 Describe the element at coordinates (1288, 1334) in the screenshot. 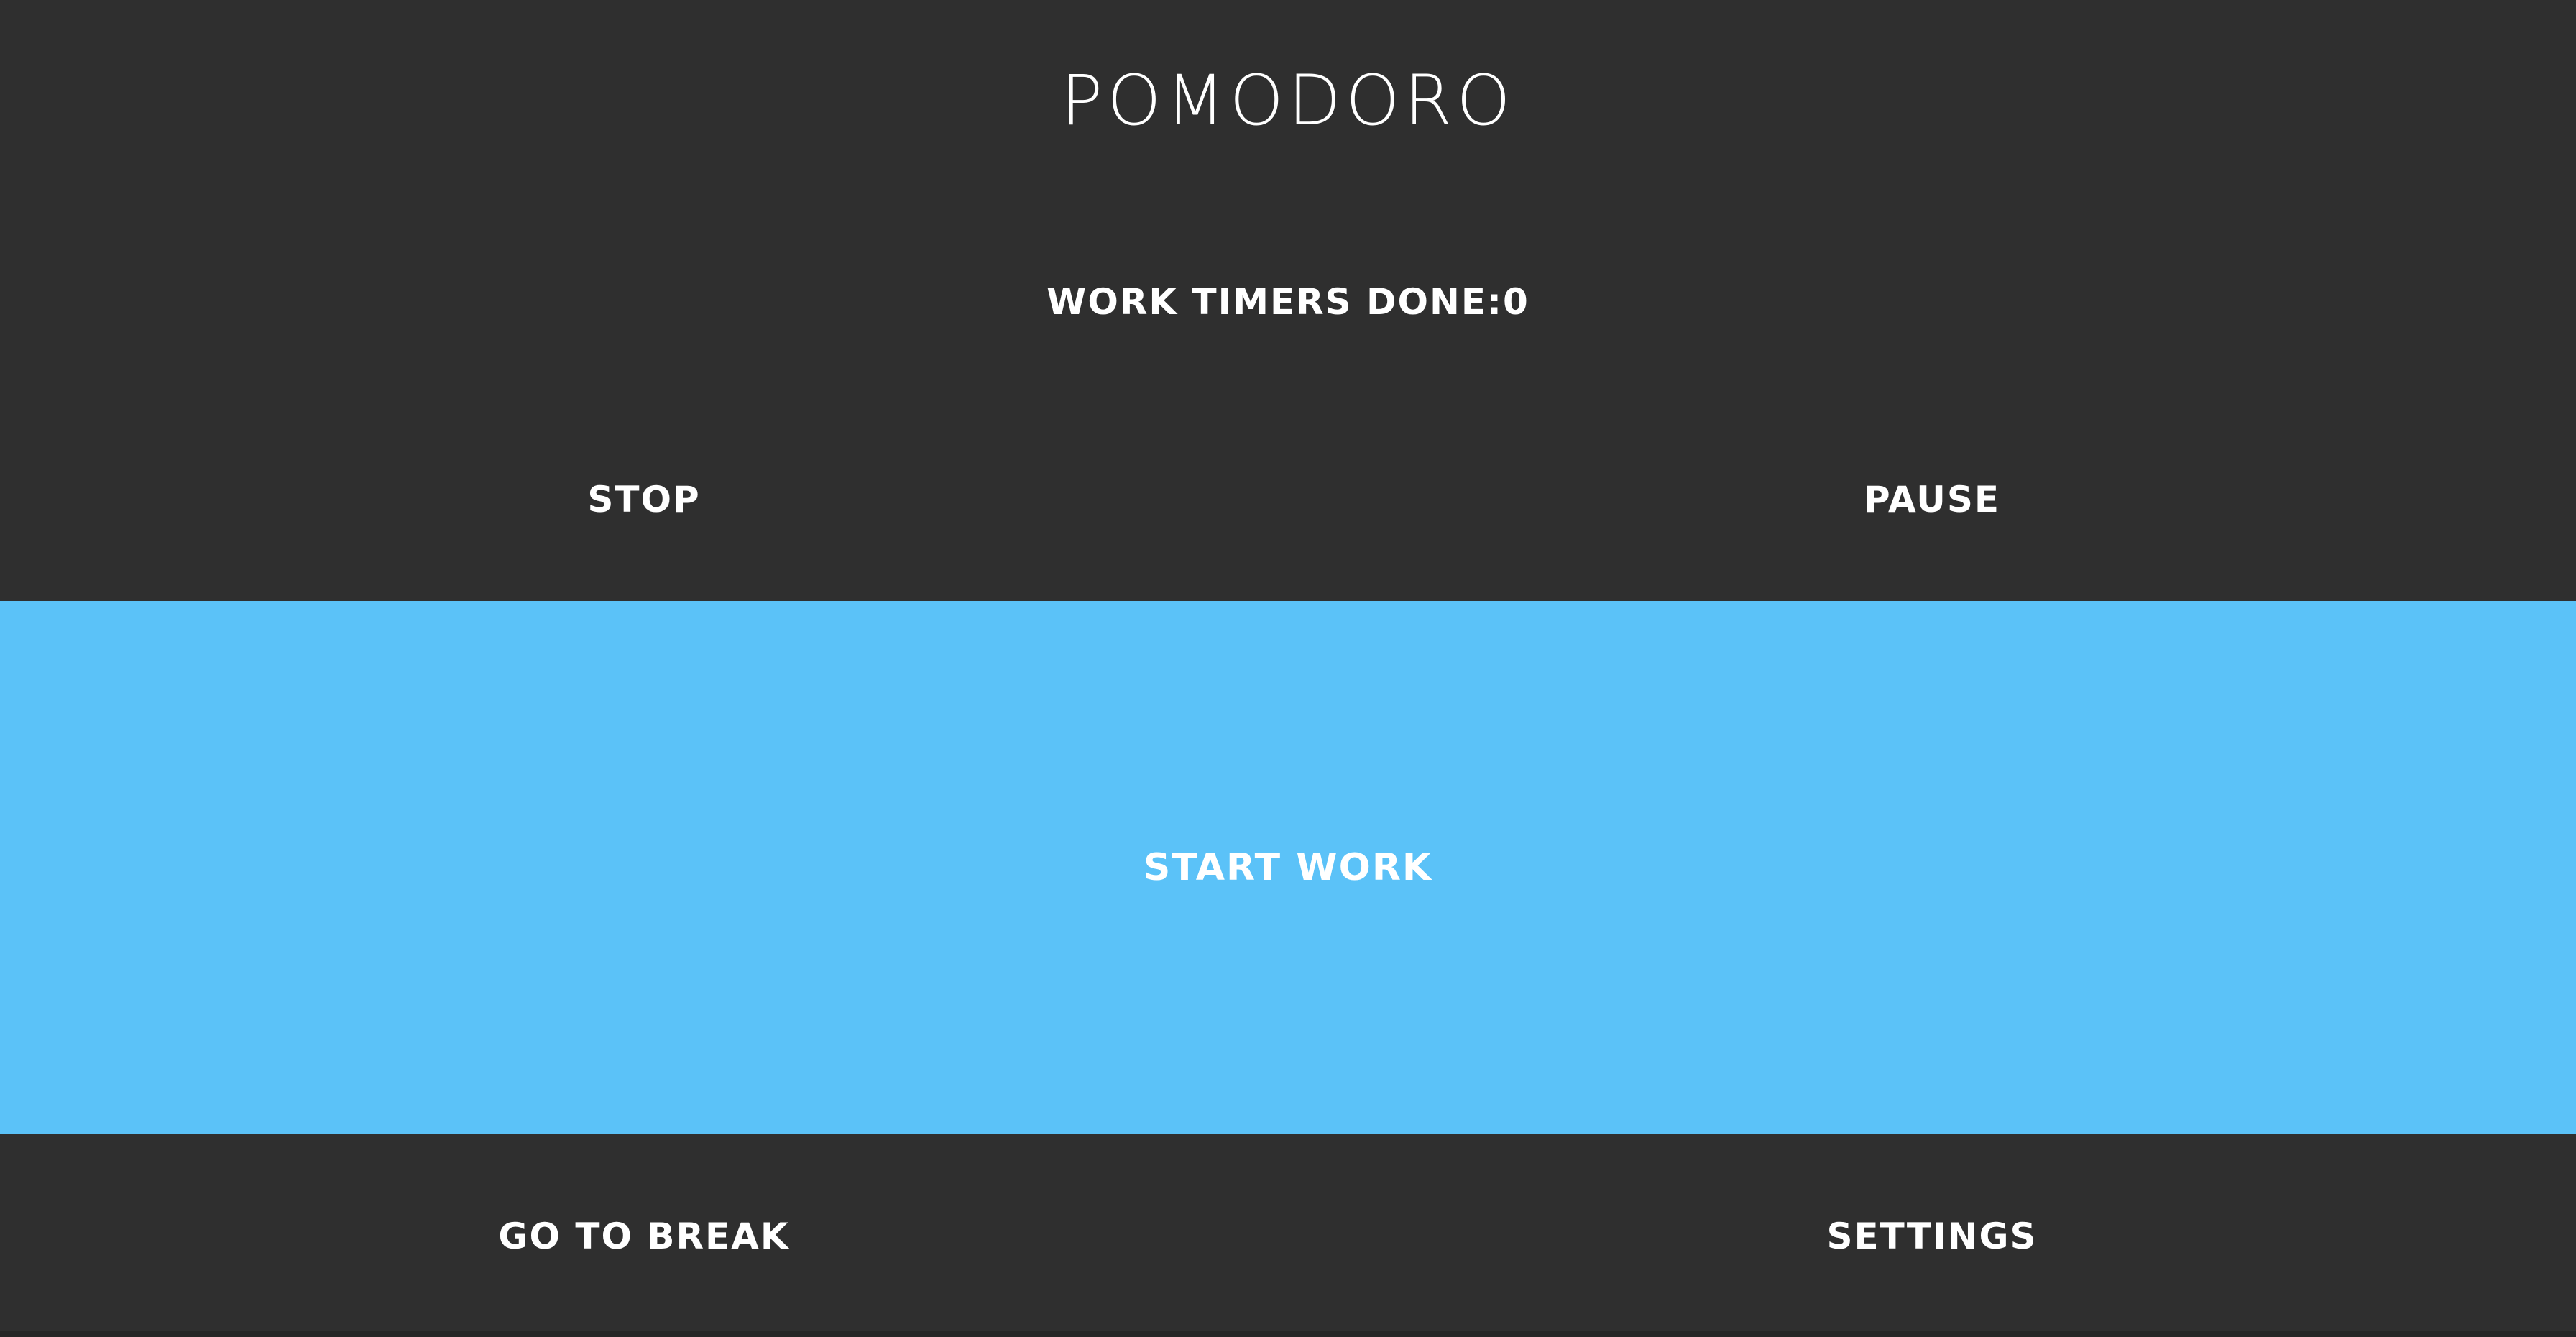

I see `window-bottom-edge` at that location.